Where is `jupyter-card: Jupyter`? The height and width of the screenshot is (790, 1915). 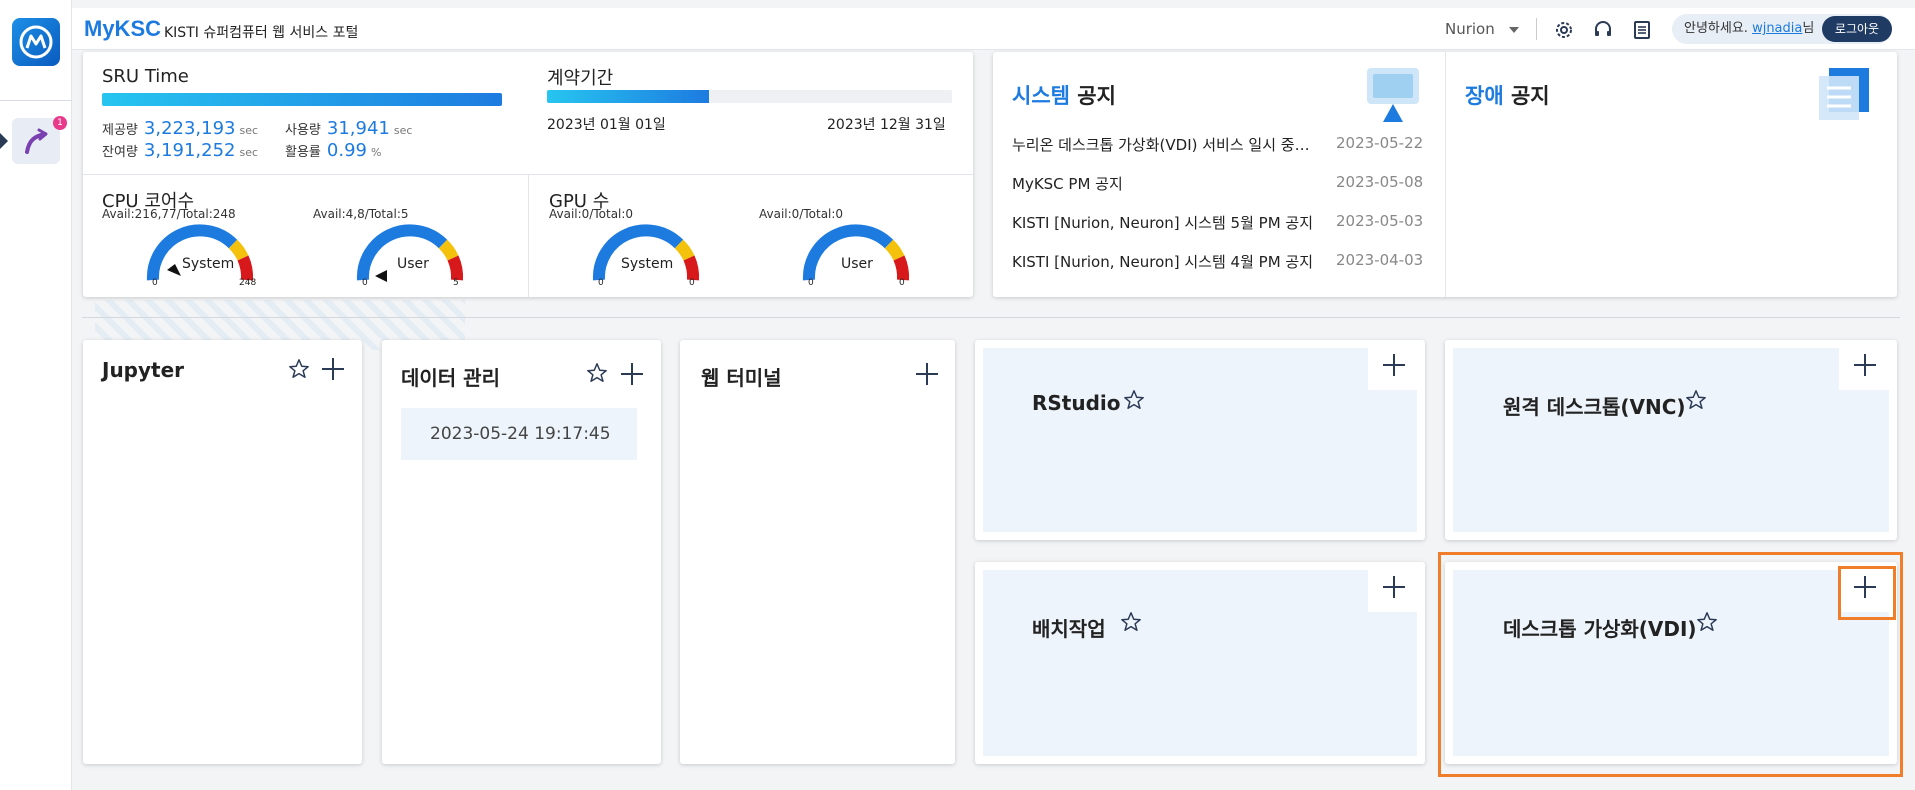 jupyter-card: Jupyter is located at coordinates (222, 552).